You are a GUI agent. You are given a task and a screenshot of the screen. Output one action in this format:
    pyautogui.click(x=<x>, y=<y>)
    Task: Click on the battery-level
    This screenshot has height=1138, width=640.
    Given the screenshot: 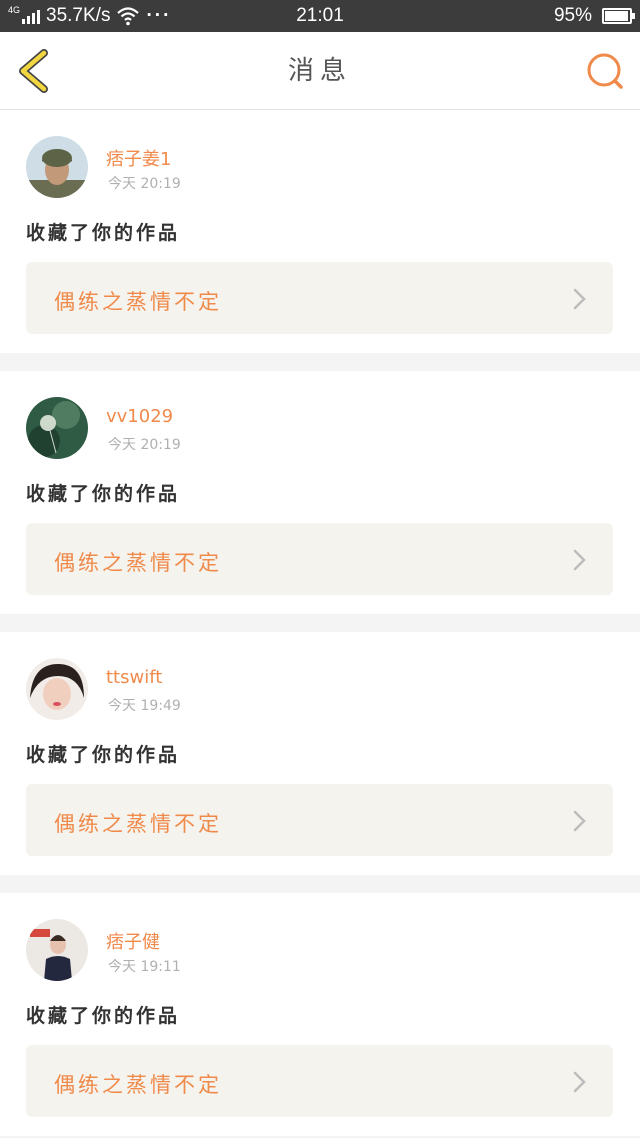 What is the action you would take?
    pyautogui.click(x=616, y=16)
    